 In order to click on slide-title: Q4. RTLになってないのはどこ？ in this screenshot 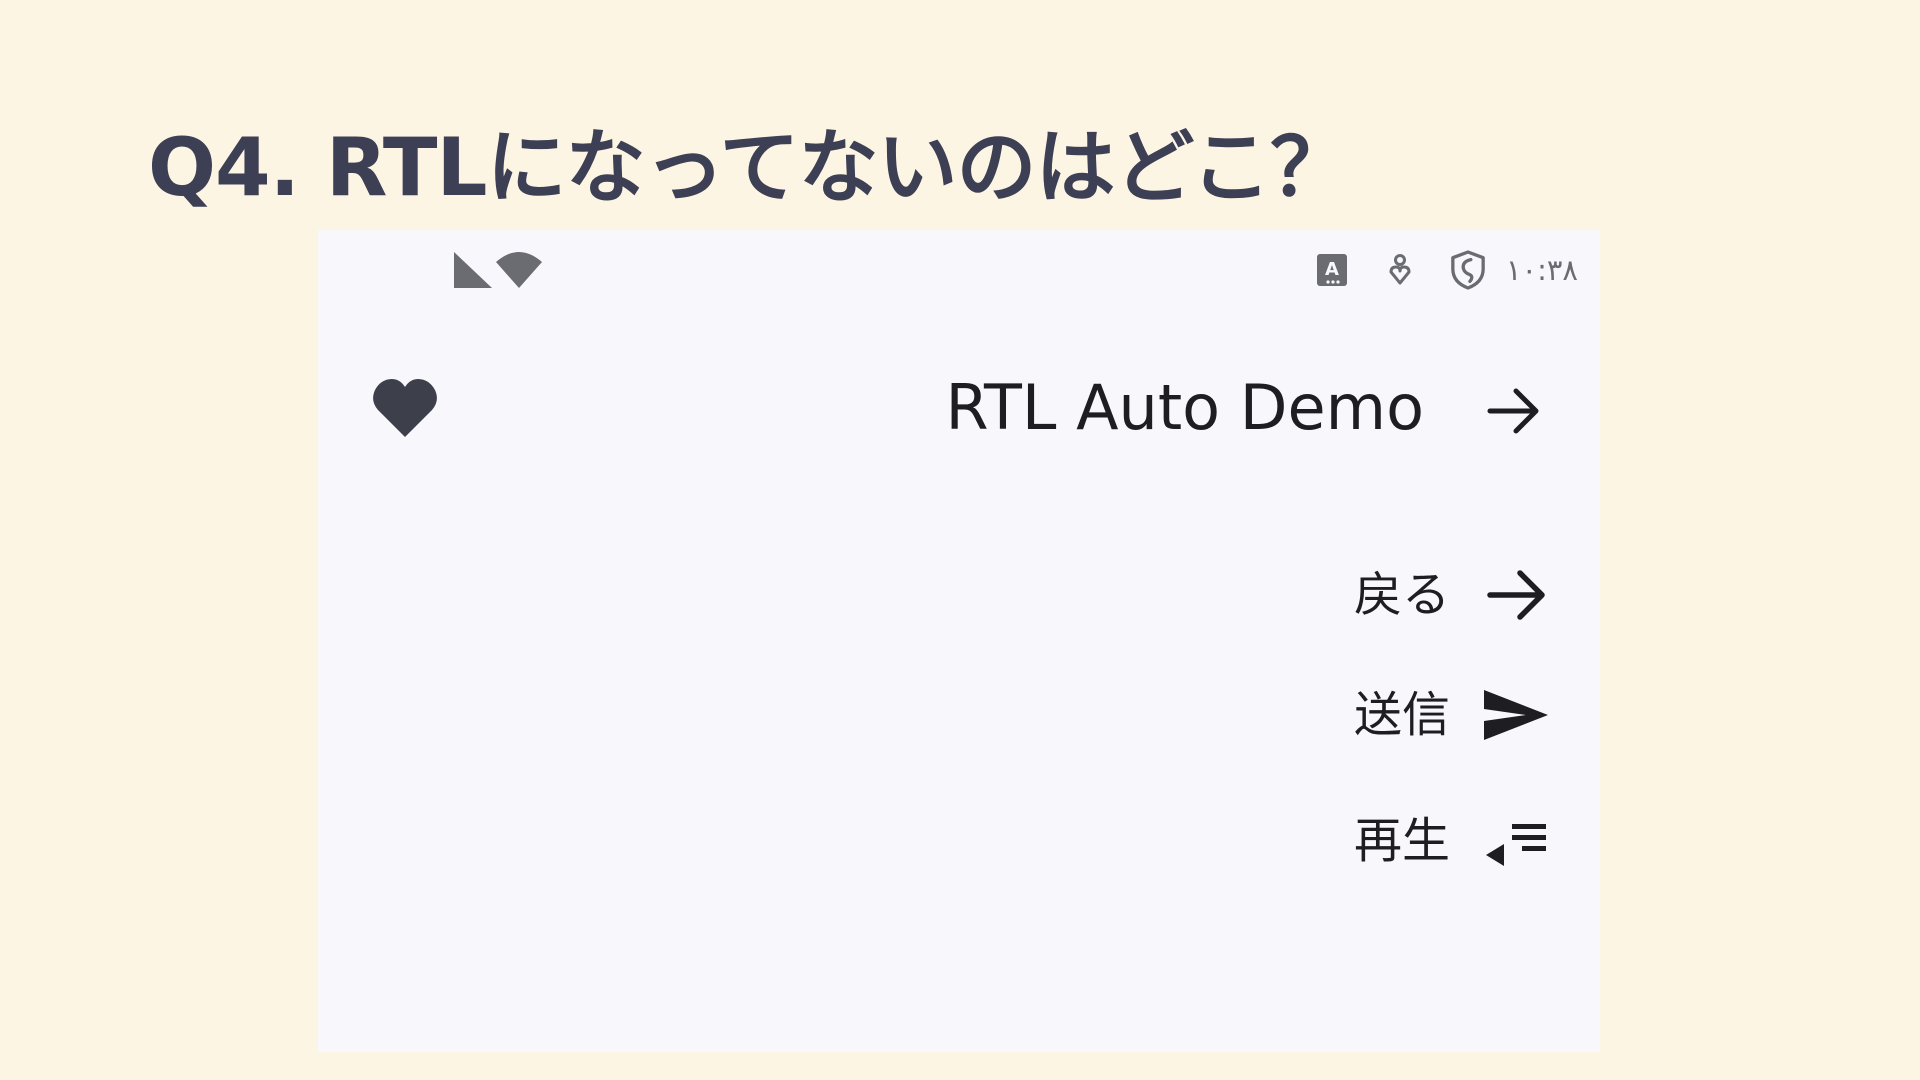, I will do `click(749, 167)`.